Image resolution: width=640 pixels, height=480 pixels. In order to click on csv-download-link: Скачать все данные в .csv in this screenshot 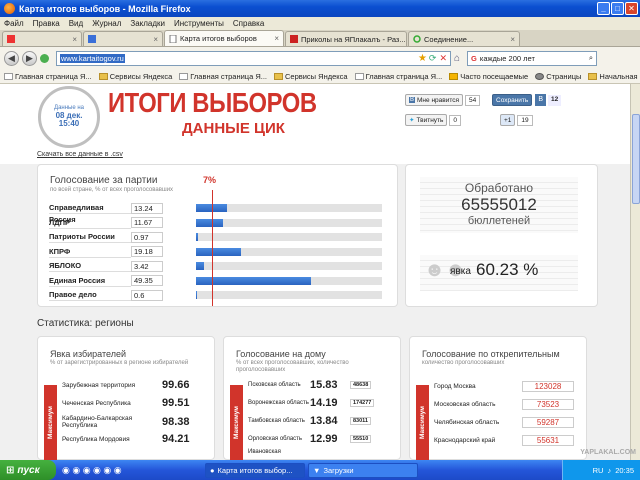, I will do `click(80, 154)`.